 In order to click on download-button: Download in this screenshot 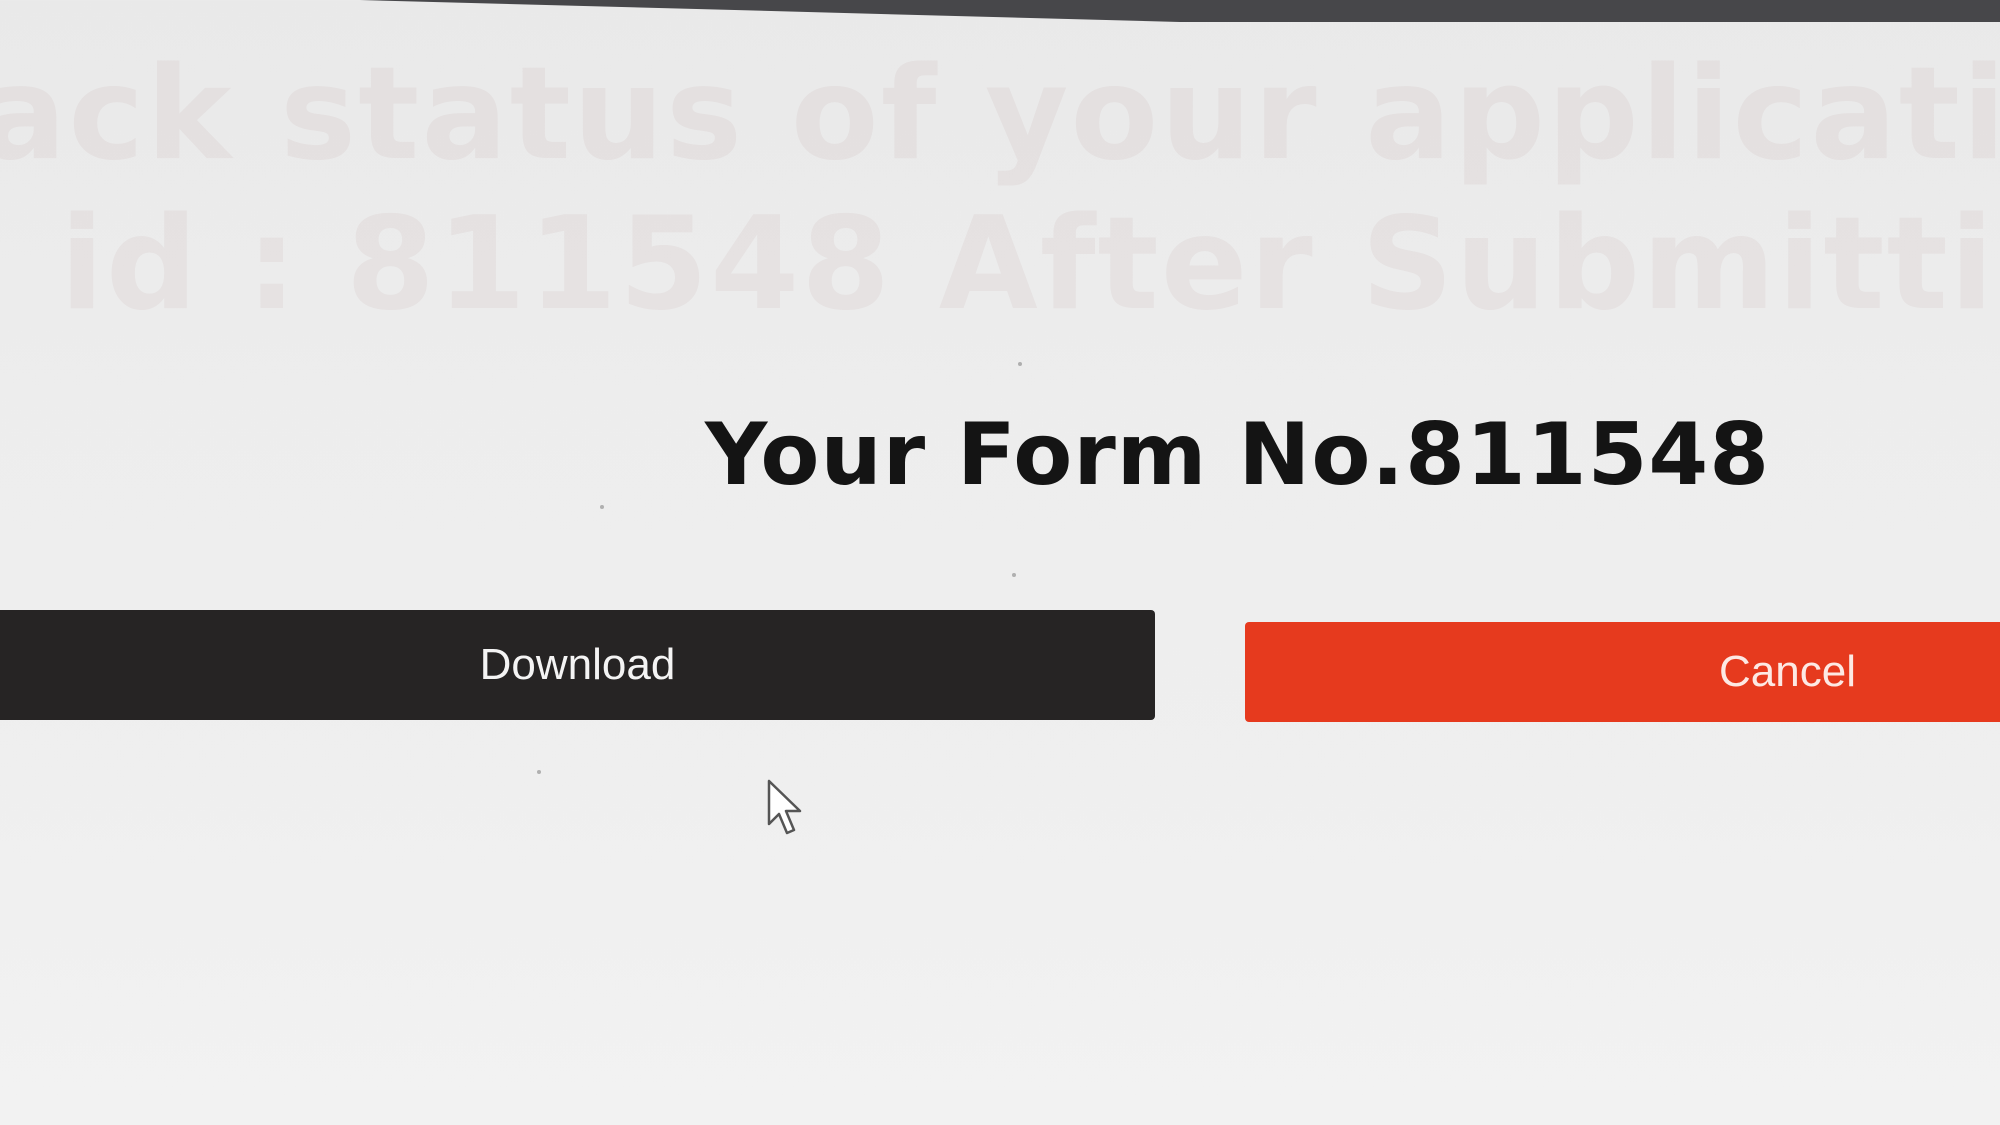, I will do `click(577, 665)`.